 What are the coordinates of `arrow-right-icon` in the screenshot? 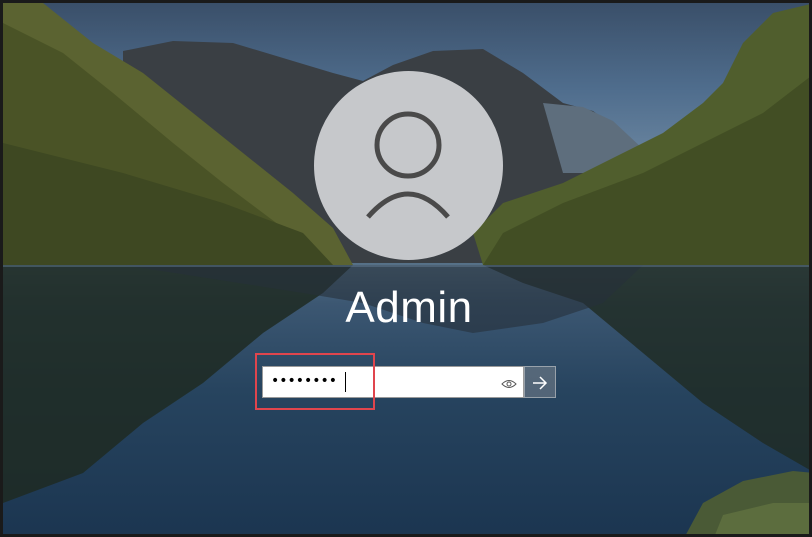 It's located at (540, 383).